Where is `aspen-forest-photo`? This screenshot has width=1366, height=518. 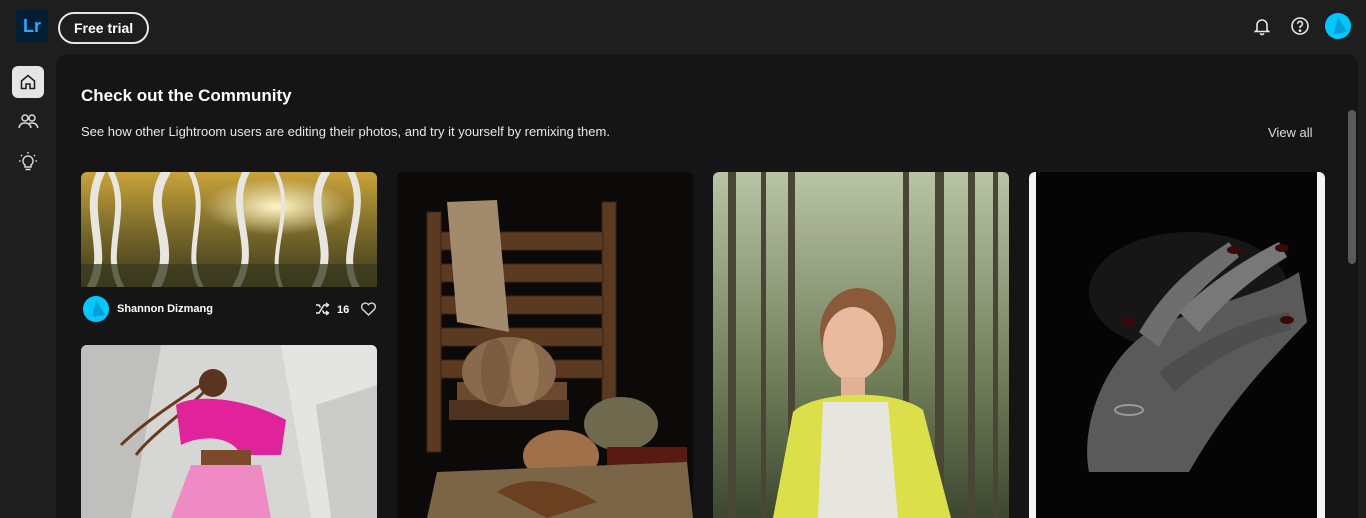
aspen-forest-photo is located at coordinates (229, 229).